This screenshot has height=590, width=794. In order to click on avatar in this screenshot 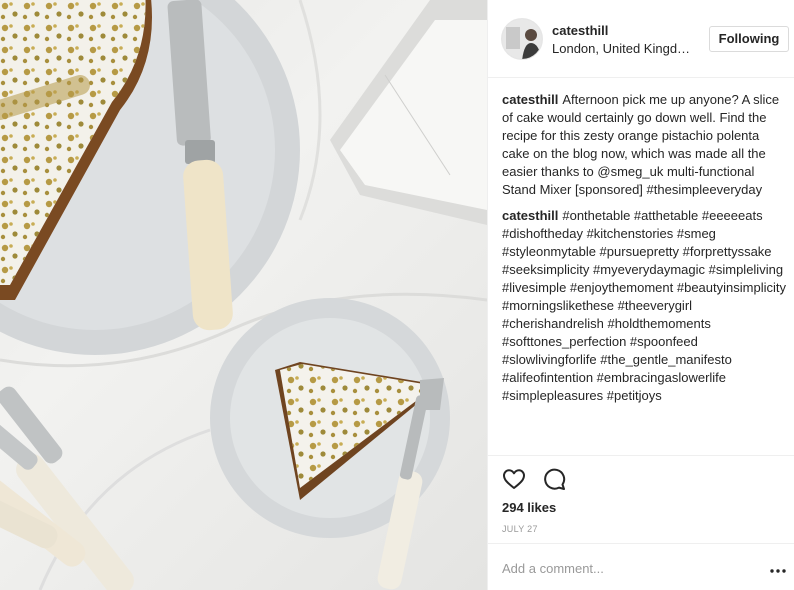, I will do `click(522, 39)`.